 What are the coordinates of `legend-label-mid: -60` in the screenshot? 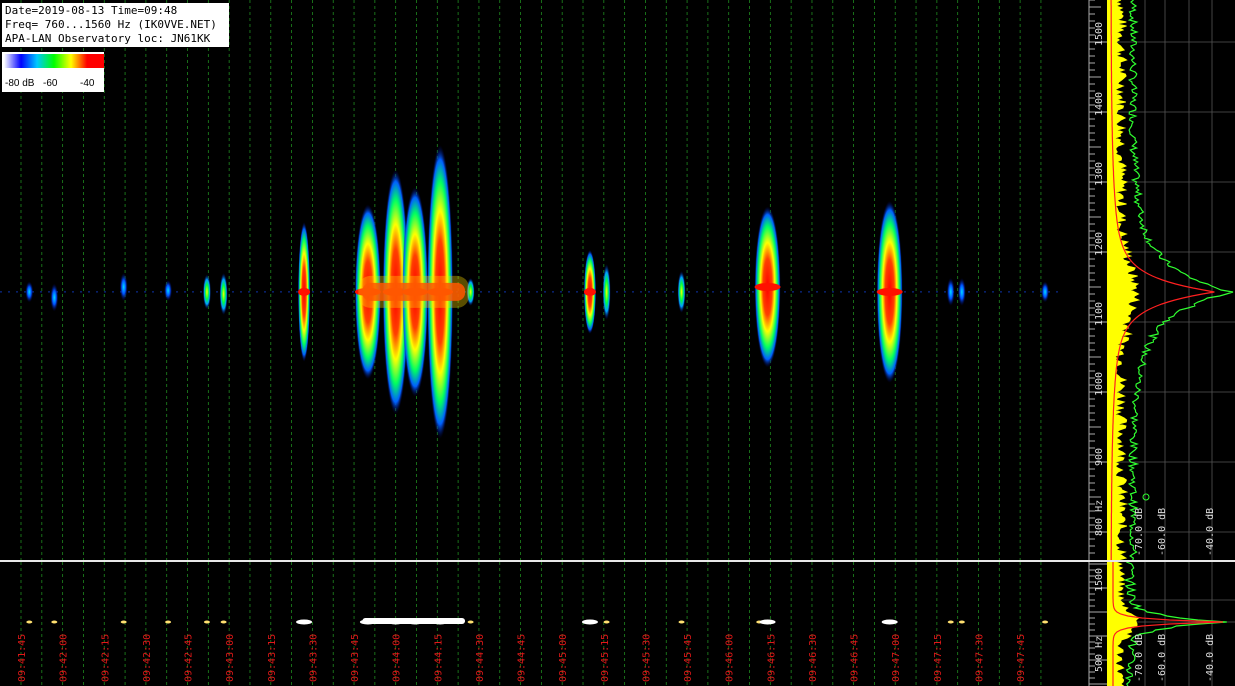 It's located at (50, 83).